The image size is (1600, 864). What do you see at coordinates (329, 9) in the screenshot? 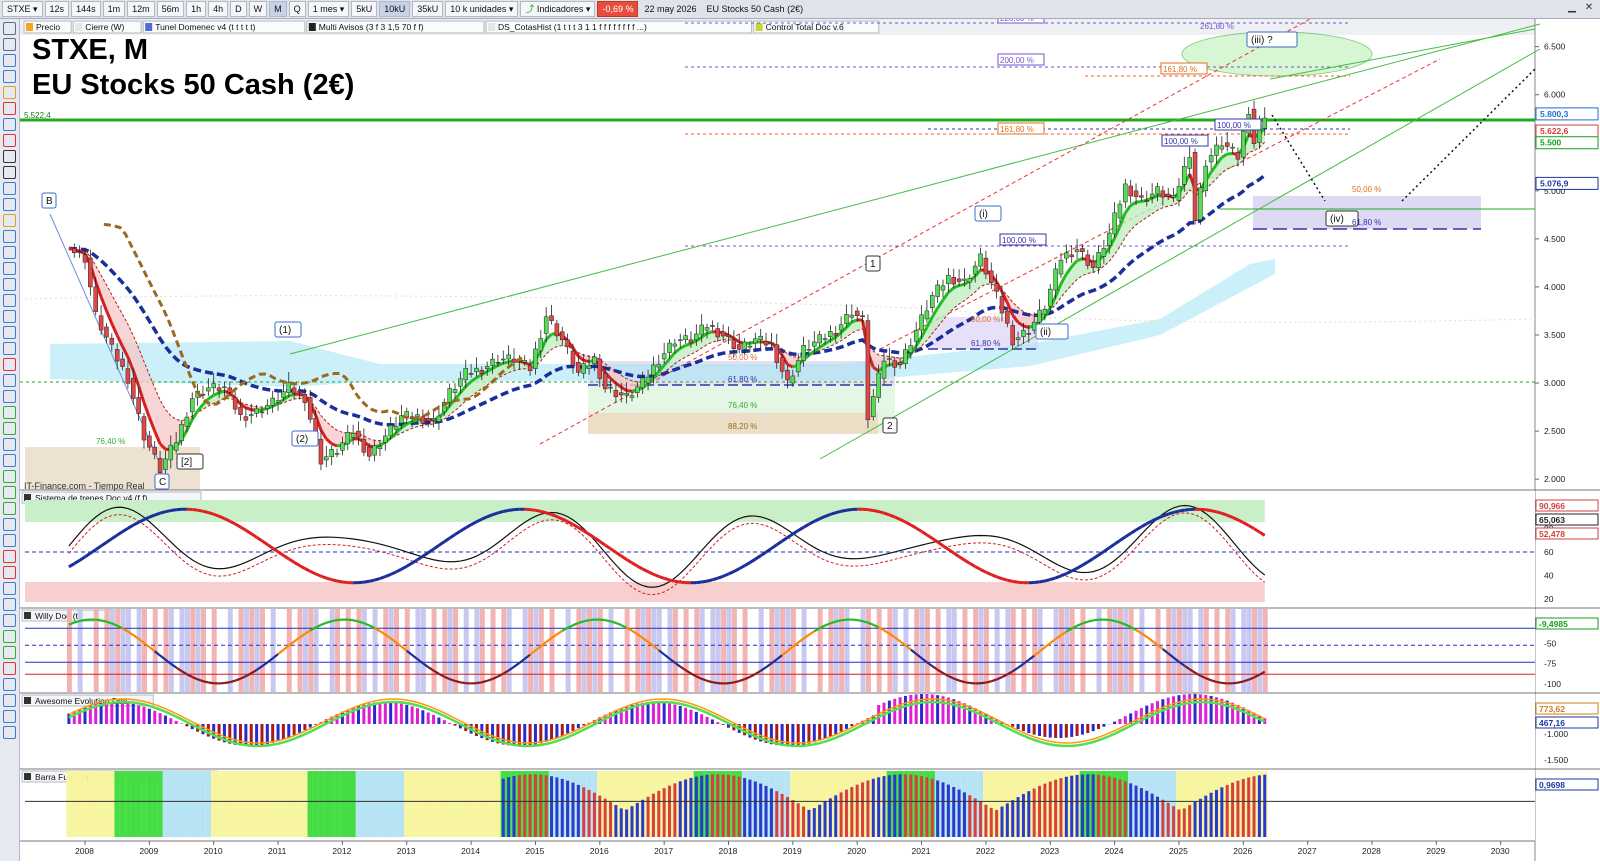
I see `period-selector: 1 mes ▾` at bounding box center [329, 9].